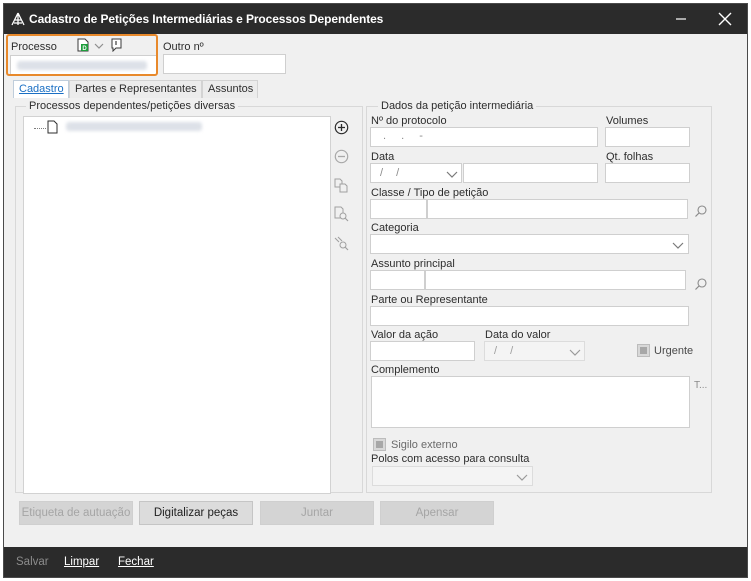 The height and width of the screenshot is (581, 751). Describe the element at coordinates (135, 89) in the screenshot. I see `tab-partes-representantes: Partes e Representantes` at that location.